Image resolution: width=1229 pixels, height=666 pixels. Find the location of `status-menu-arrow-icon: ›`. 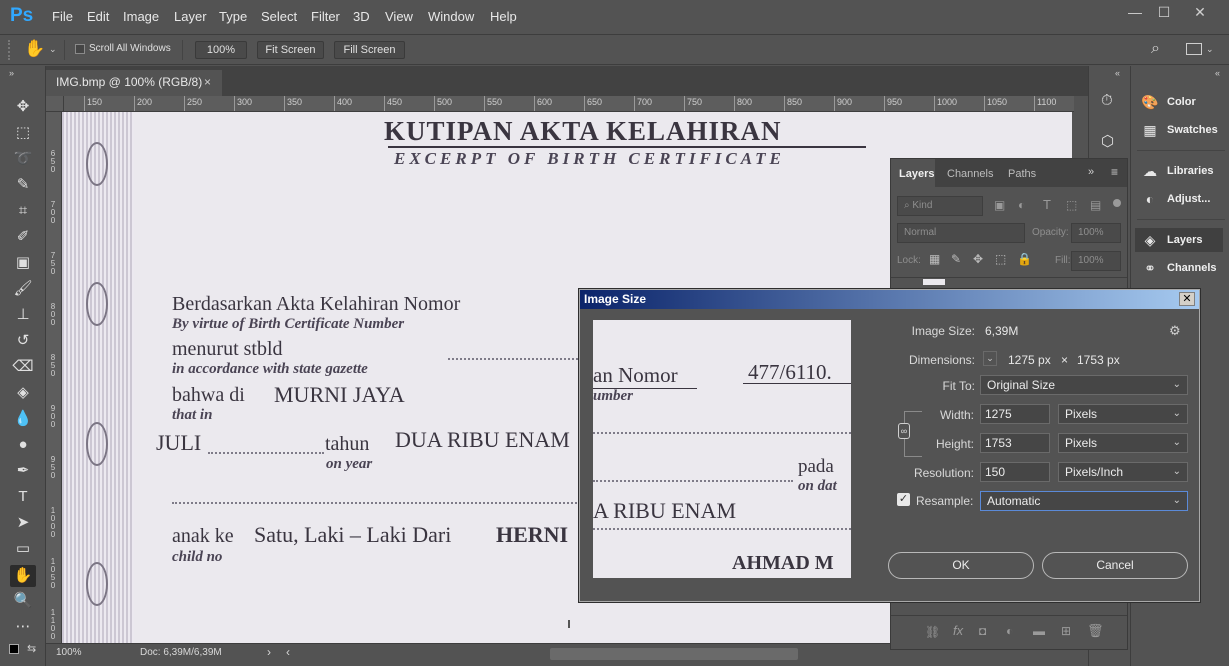

status-menu-arrow-icon: › is located at coordinates (269, 652).